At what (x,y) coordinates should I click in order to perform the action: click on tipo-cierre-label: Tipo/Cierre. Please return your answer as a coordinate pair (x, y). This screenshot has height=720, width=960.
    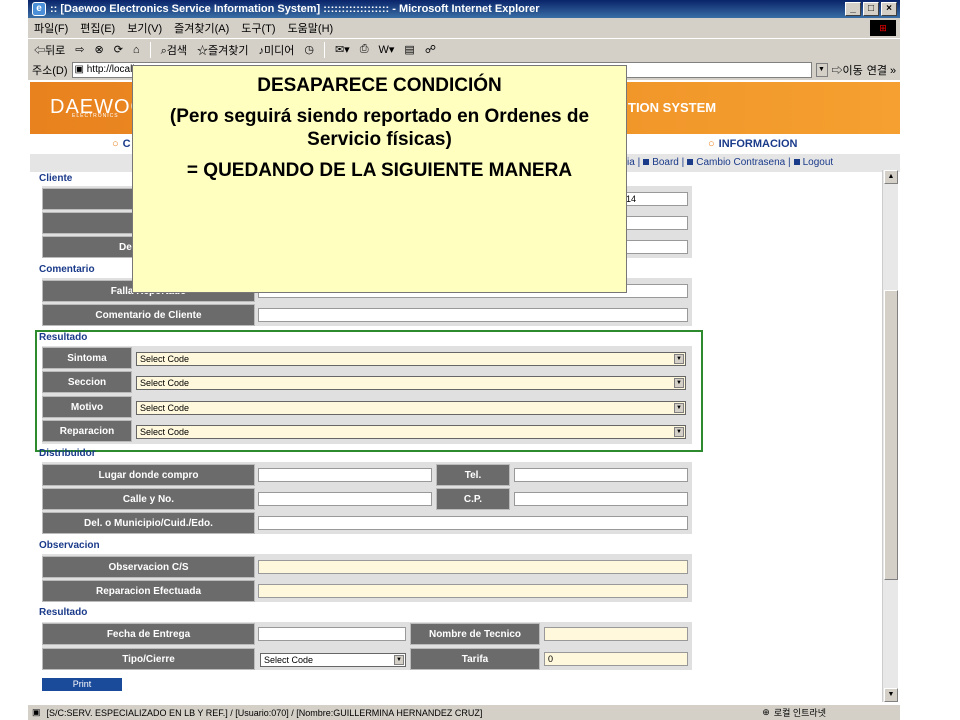
    Looking at the image, I should click on (148, 659).